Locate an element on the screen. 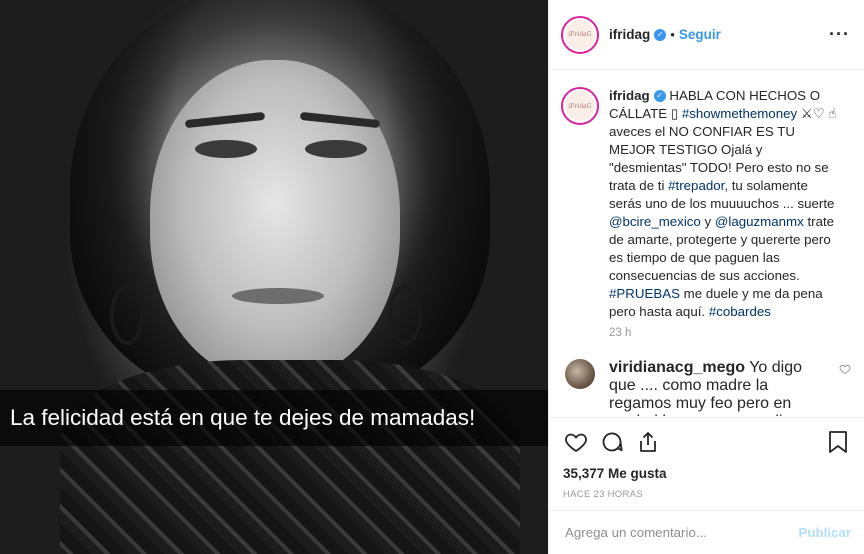 The width and height of the screenshot is (864, 554). photo-earring-left is located at coordinates (127, 315).